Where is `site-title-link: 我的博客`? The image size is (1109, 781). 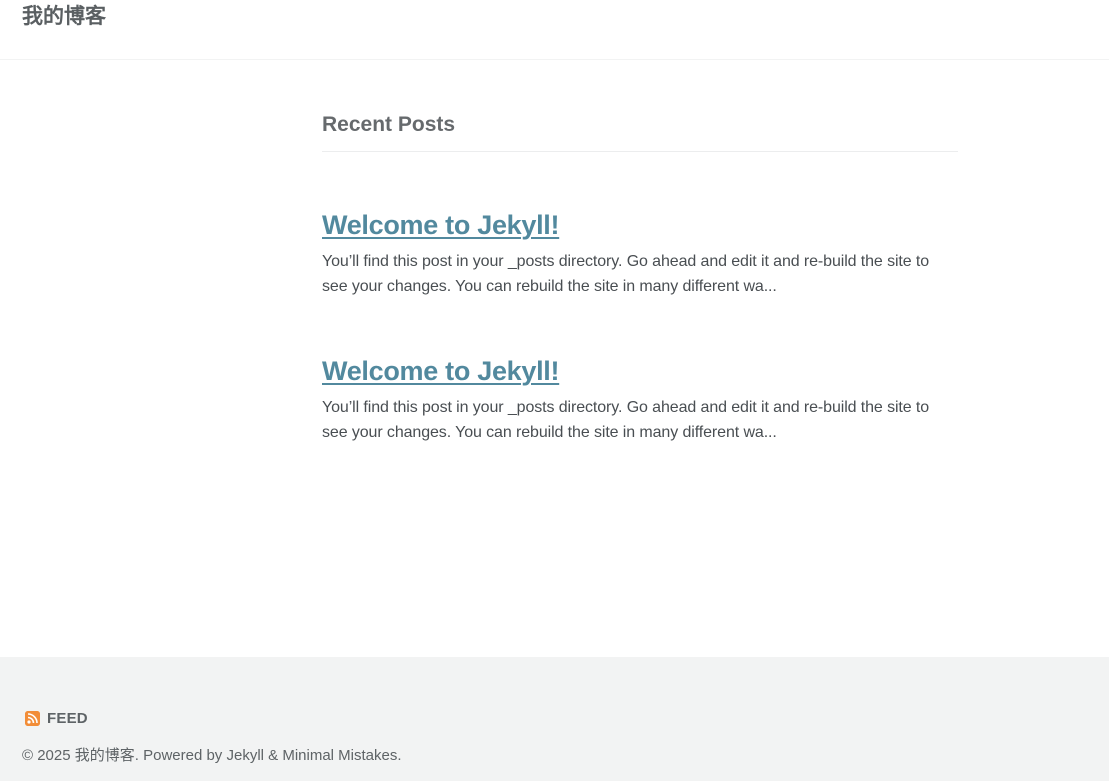 site-title-link: 我的博客 is located at coordinates (64, 17).